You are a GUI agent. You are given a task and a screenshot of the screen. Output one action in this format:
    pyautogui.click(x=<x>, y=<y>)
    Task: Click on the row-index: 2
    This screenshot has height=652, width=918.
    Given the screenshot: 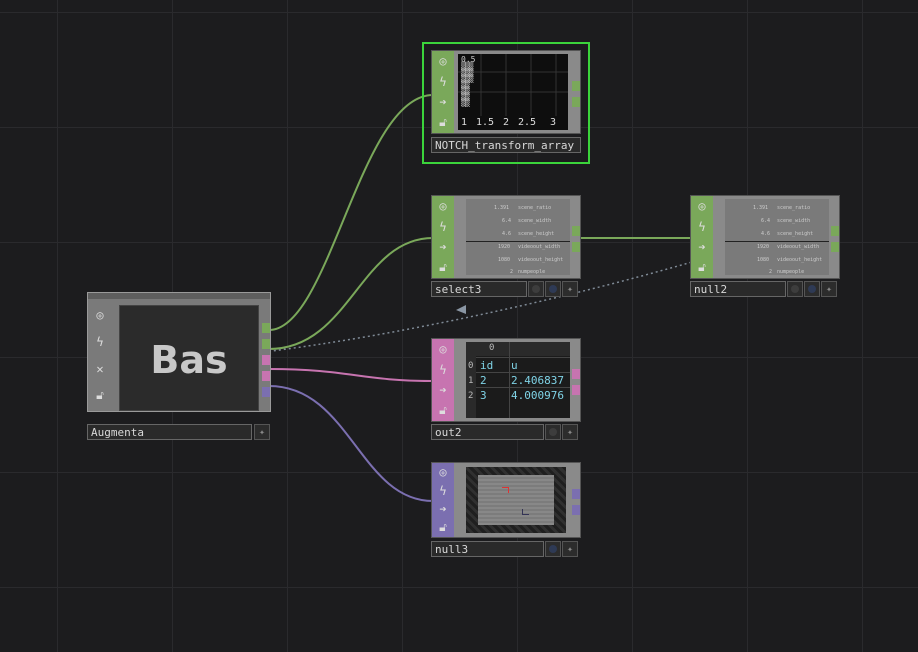 What is the action you would take?
    pyautogui.click(x=471, y=396)
    